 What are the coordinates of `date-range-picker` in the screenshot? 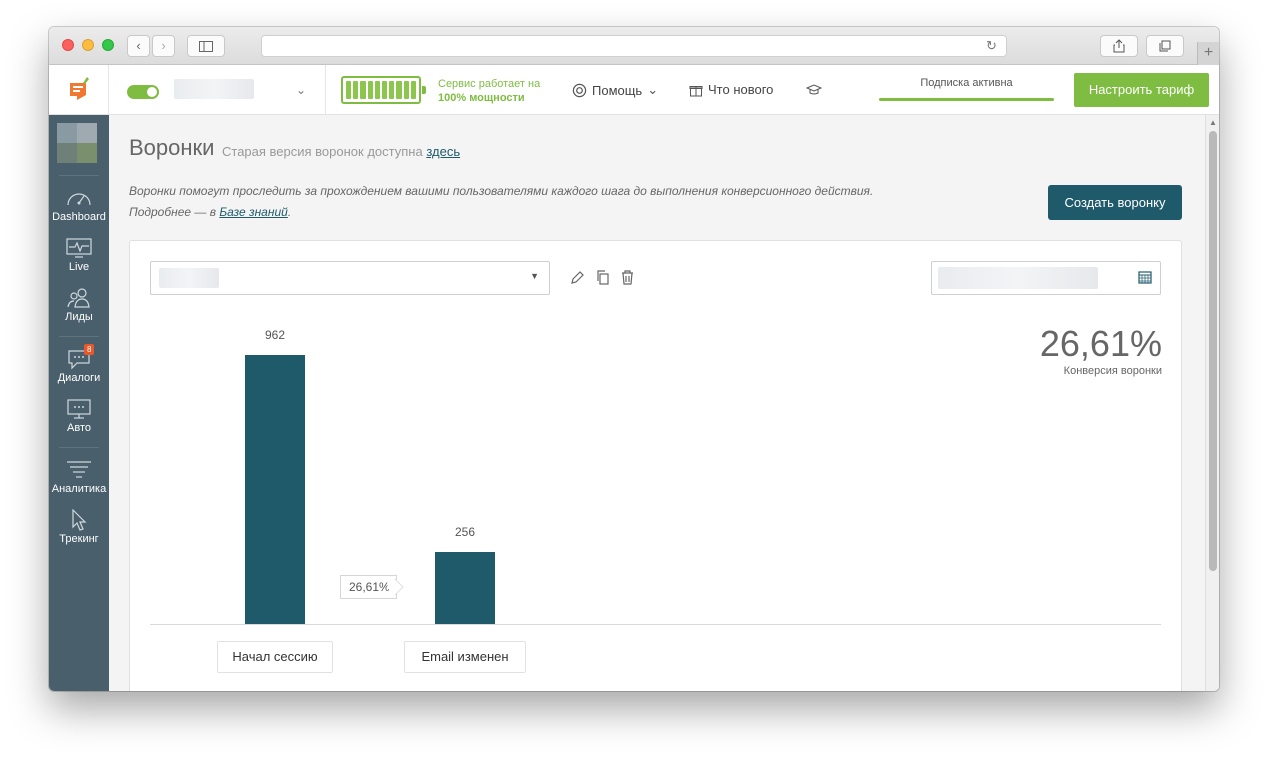 It's located at (1046, 278).